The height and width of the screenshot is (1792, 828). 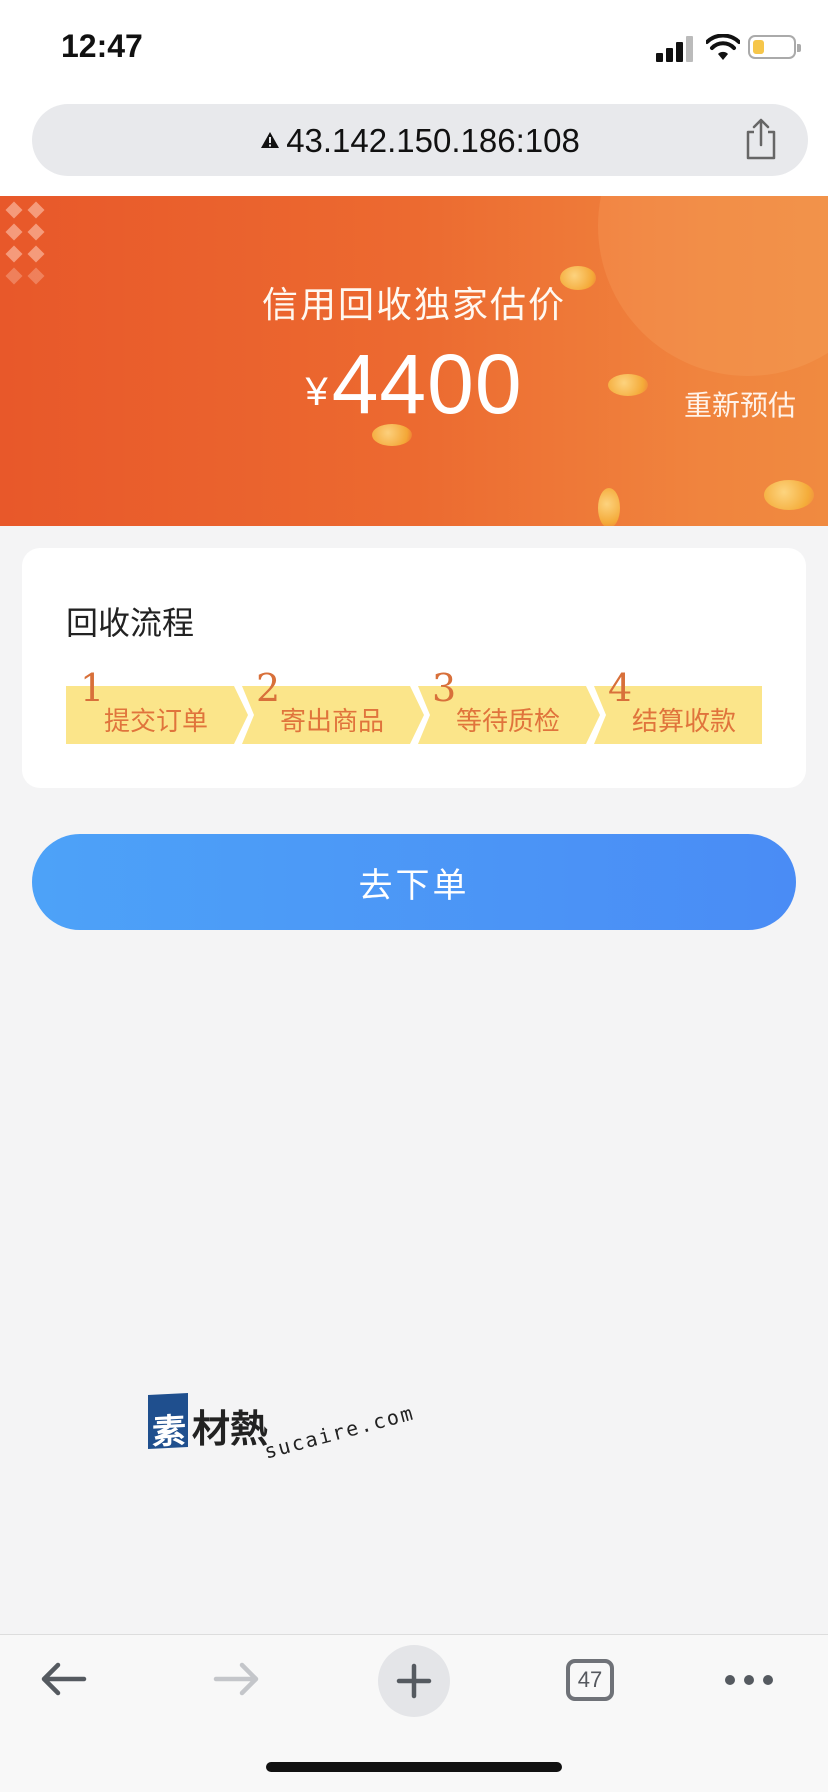 What do you see at coordinates (339, 1432) in the screenshot?
I see `watermark-domain: sucaire.com` at bounding box center [339, 1432].